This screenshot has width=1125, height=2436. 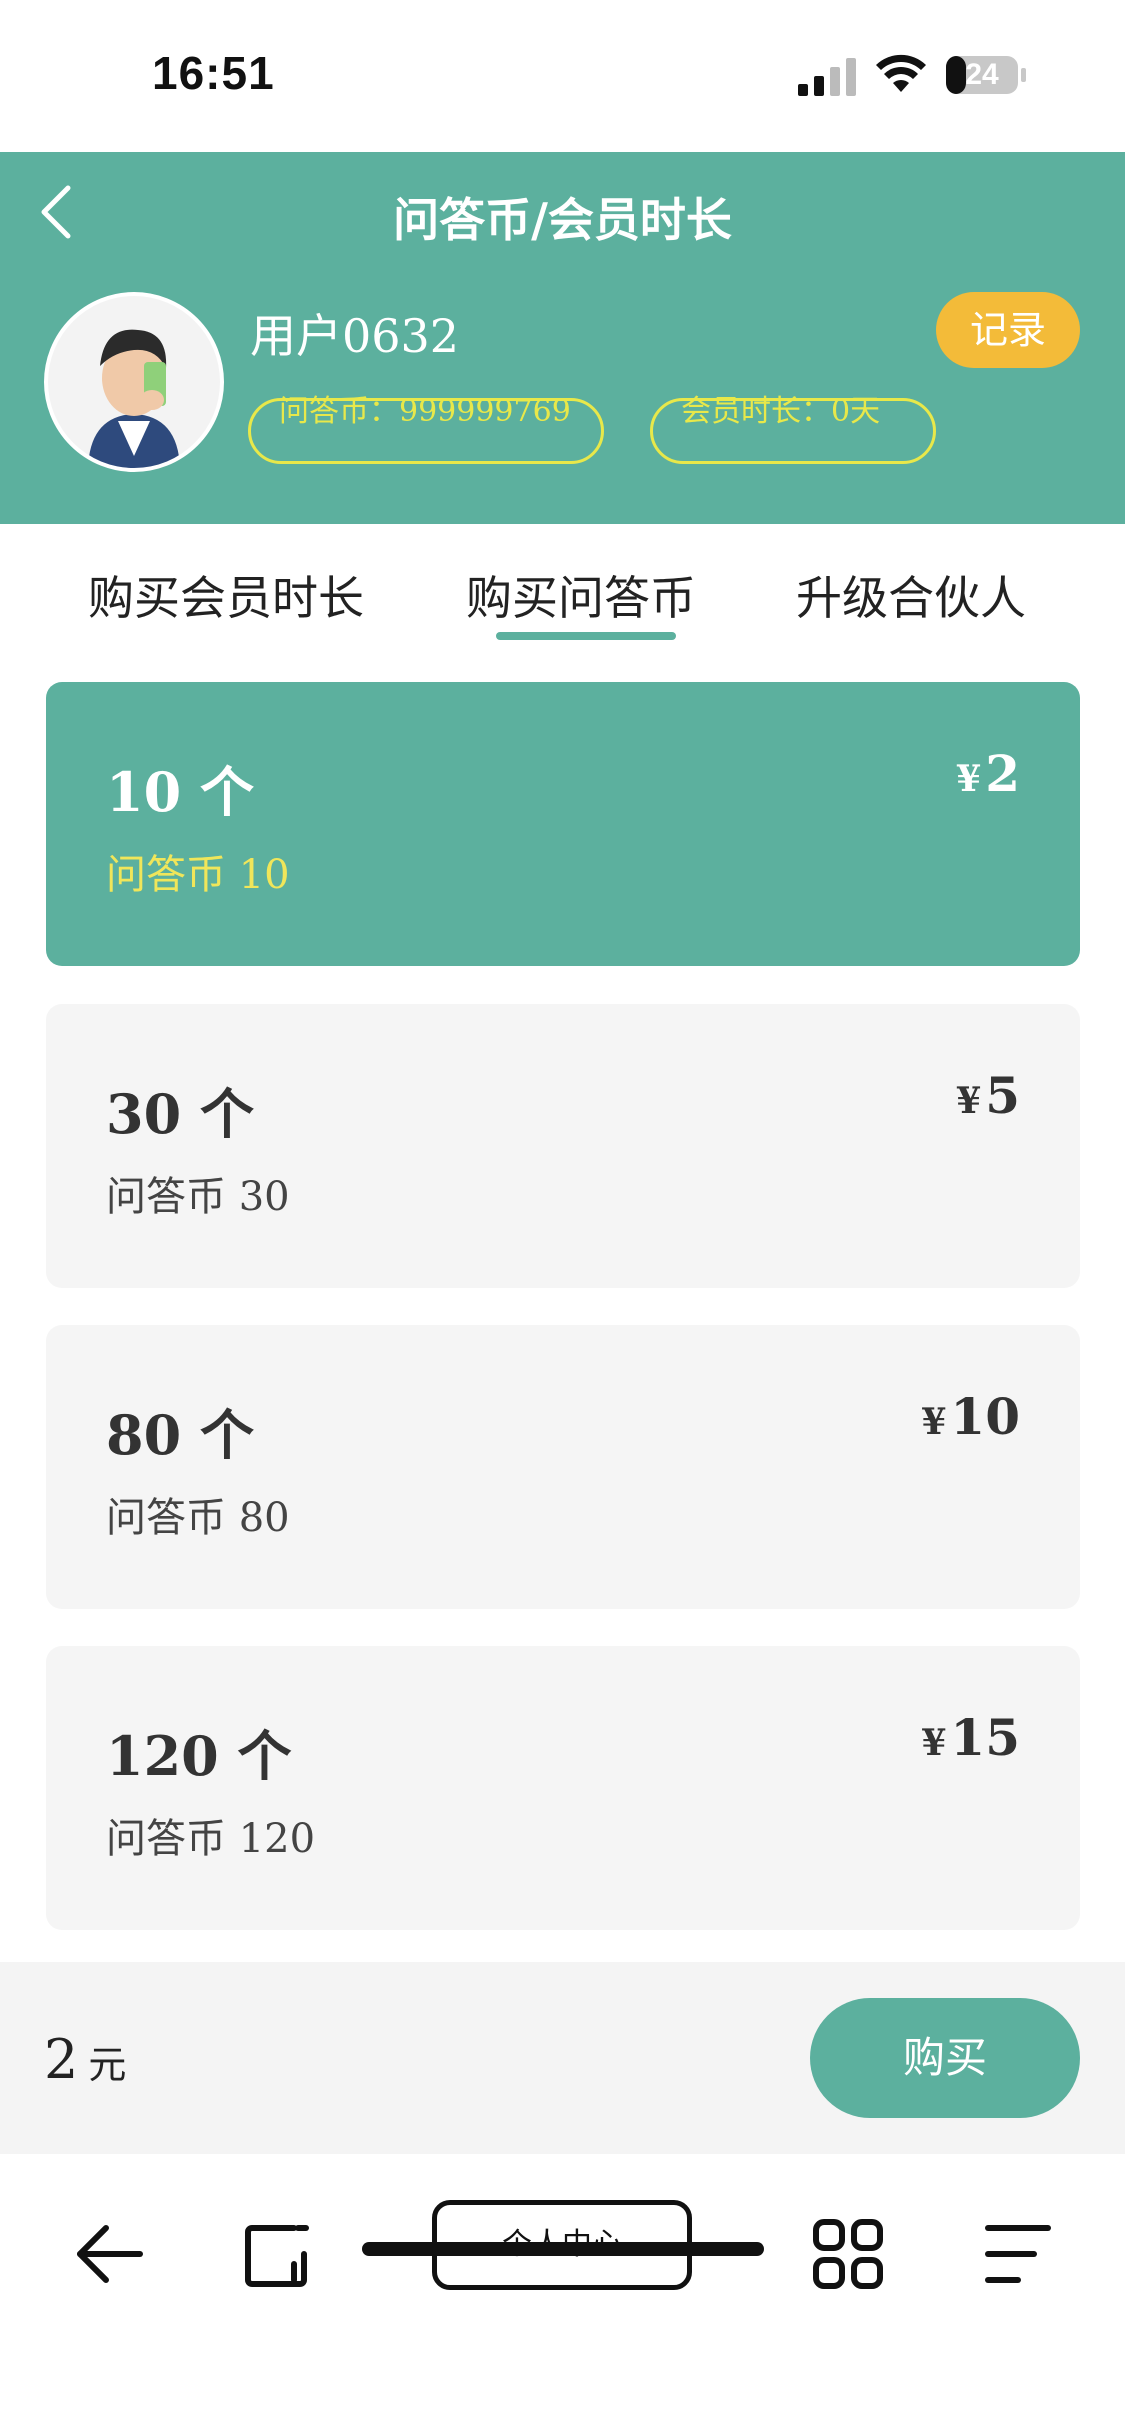 I want to click on tab-buy-coins: 购买问答币, so click(x=581, y=595).